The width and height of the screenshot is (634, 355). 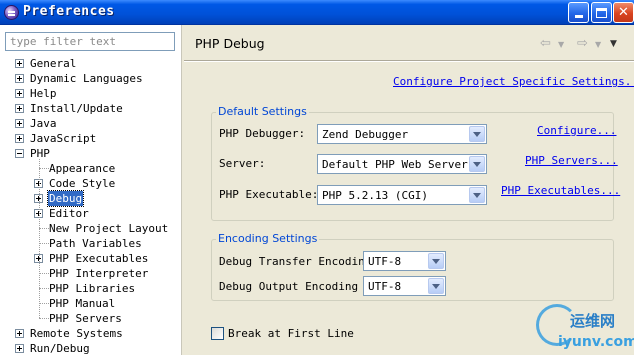 I want to click on tree-item: PHP Executables, so click(x=90, y=258).